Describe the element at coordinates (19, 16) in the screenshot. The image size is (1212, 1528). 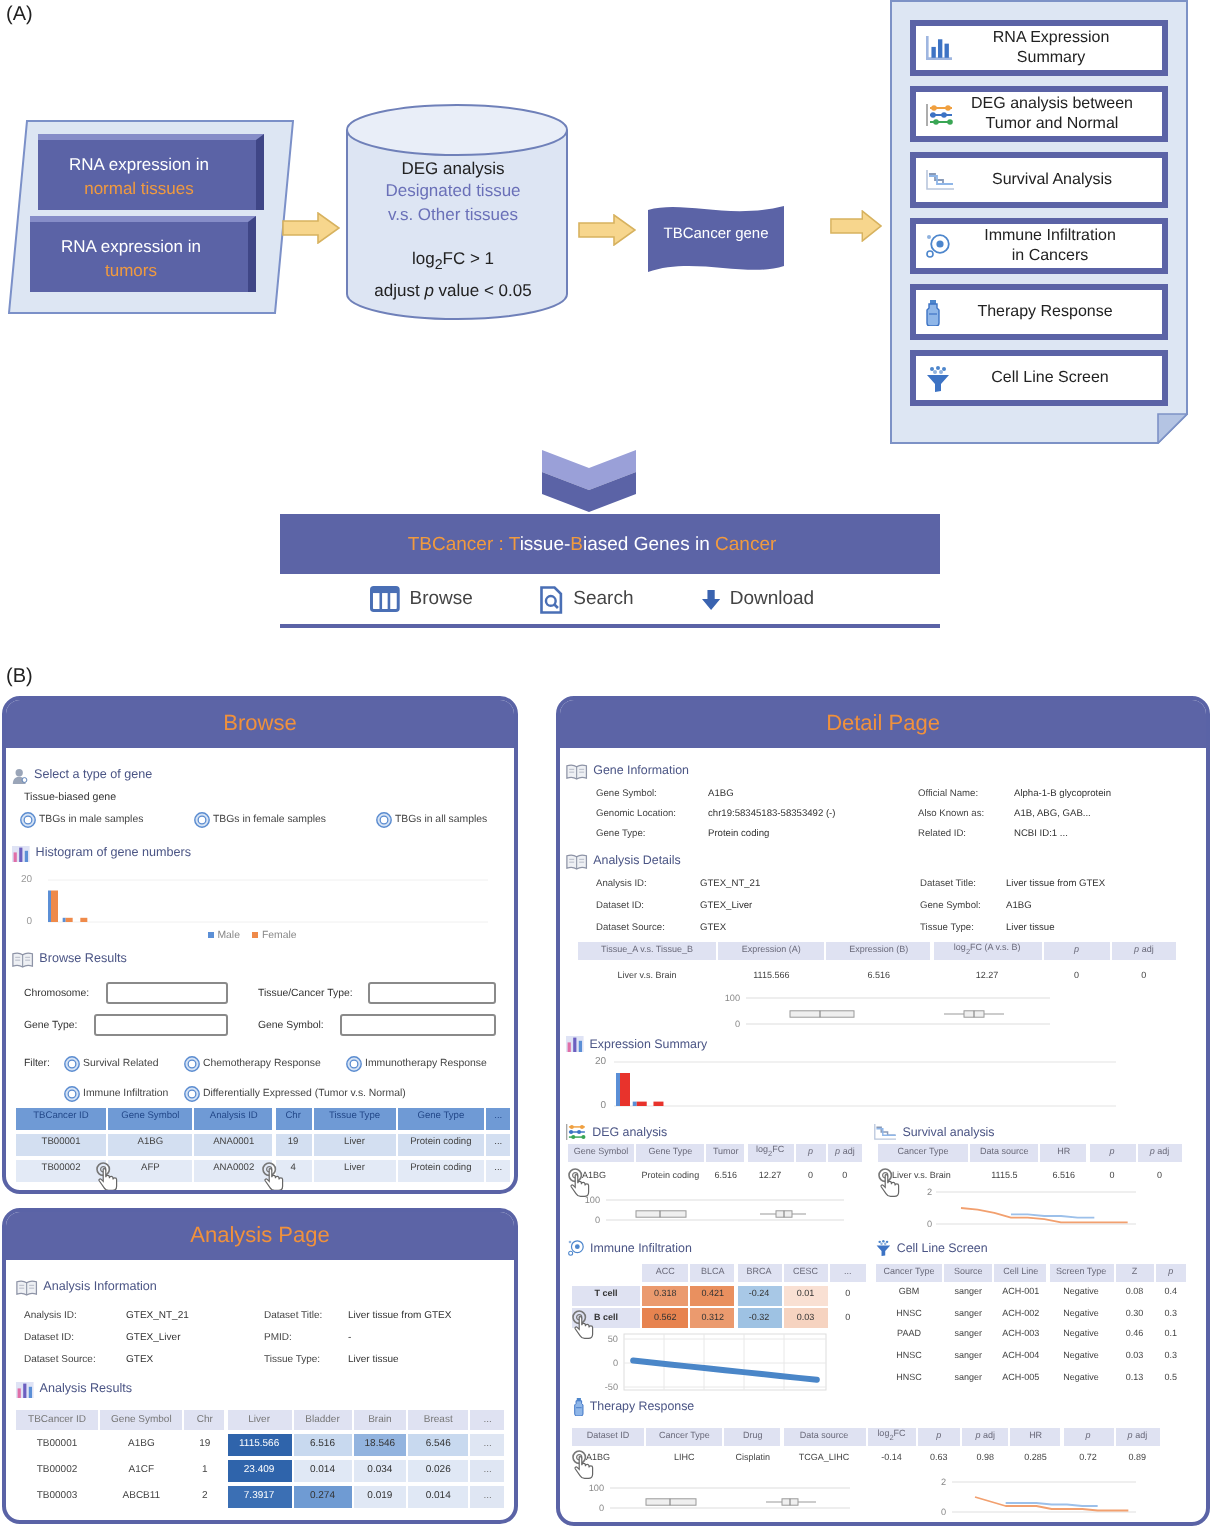
I see `figure-label: (A)` at that location.